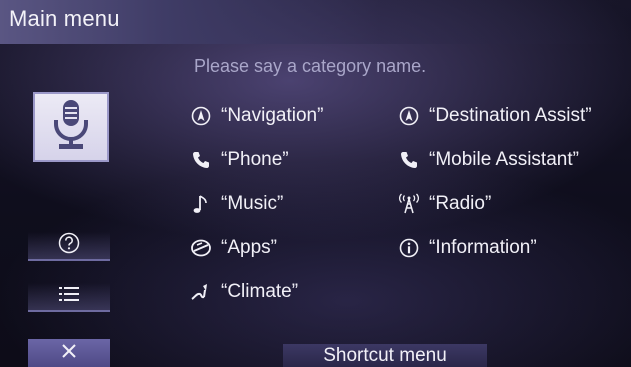 The height and width of the screenshot is (367, 631). I want to click on command-label: “Music”, so click(252, 203).